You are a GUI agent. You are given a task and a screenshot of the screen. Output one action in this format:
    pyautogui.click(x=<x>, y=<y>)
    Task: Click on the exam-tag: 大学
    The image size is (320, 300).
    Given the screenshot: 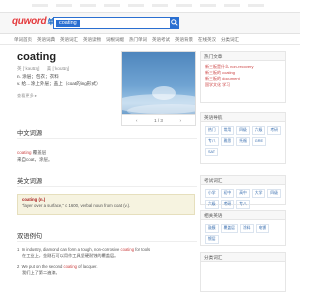 What is the action you would take?
    pyautogui.click(x=258, y=193)
    